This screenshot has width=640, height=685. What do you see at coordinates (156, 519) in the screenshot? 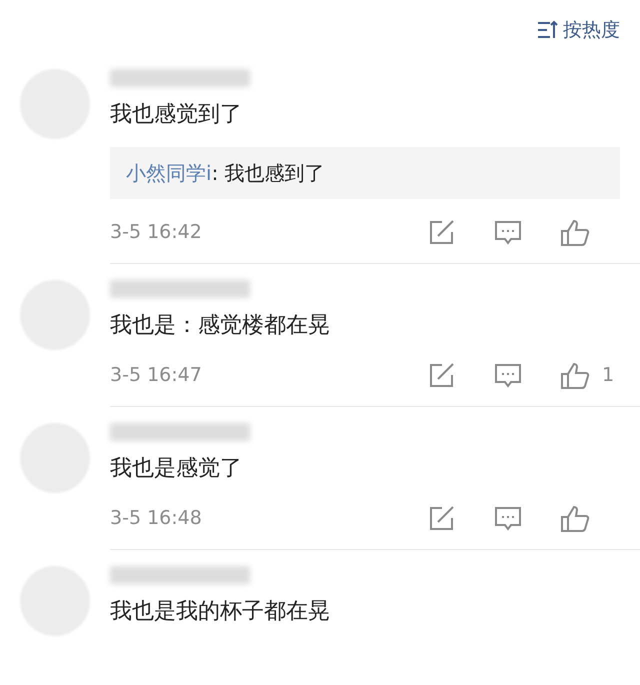
I see `comment-time: 3-5 16:48` at bounding box center [156, 519].